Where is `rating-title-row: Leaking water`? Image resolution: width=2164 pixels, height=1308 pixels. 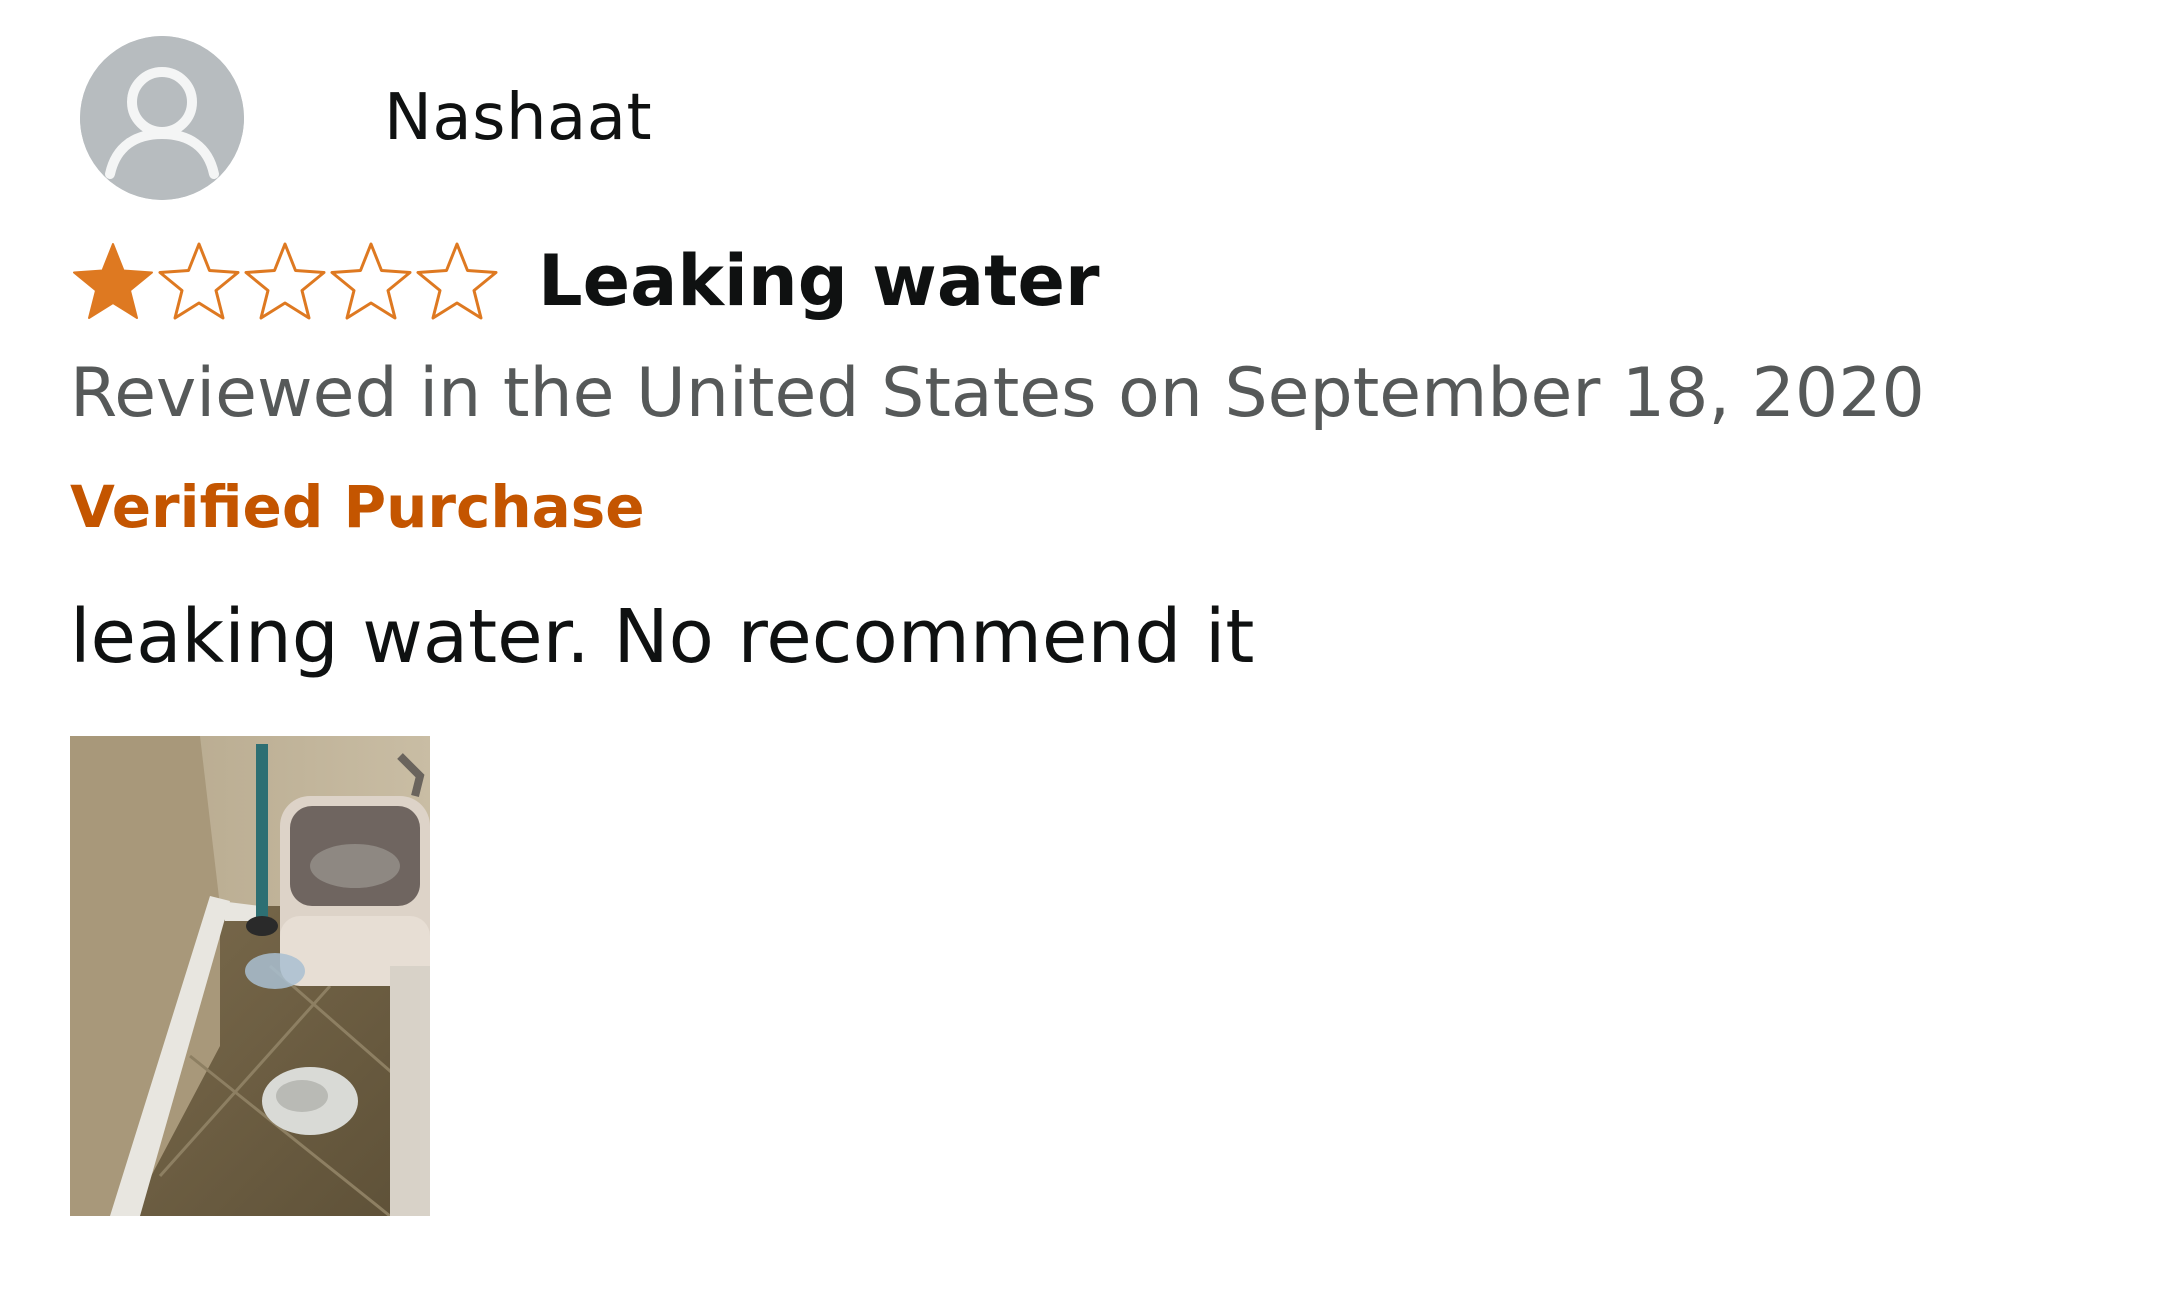 rating-title-row: Leaking water is located at coordinates (585, 281).